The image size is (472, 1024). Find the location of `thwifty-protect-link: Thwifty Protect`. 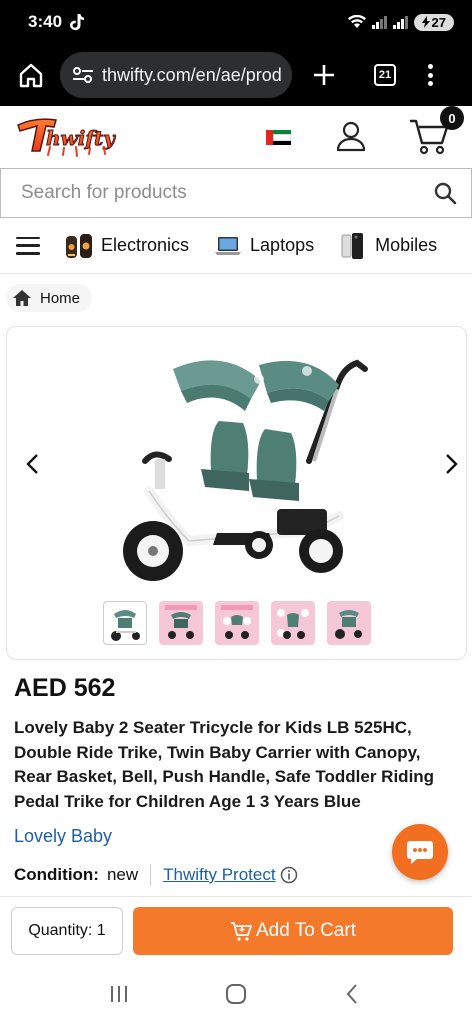

thwifty-protect-link: Thwifty Protect is located at coordinates (219, 875).